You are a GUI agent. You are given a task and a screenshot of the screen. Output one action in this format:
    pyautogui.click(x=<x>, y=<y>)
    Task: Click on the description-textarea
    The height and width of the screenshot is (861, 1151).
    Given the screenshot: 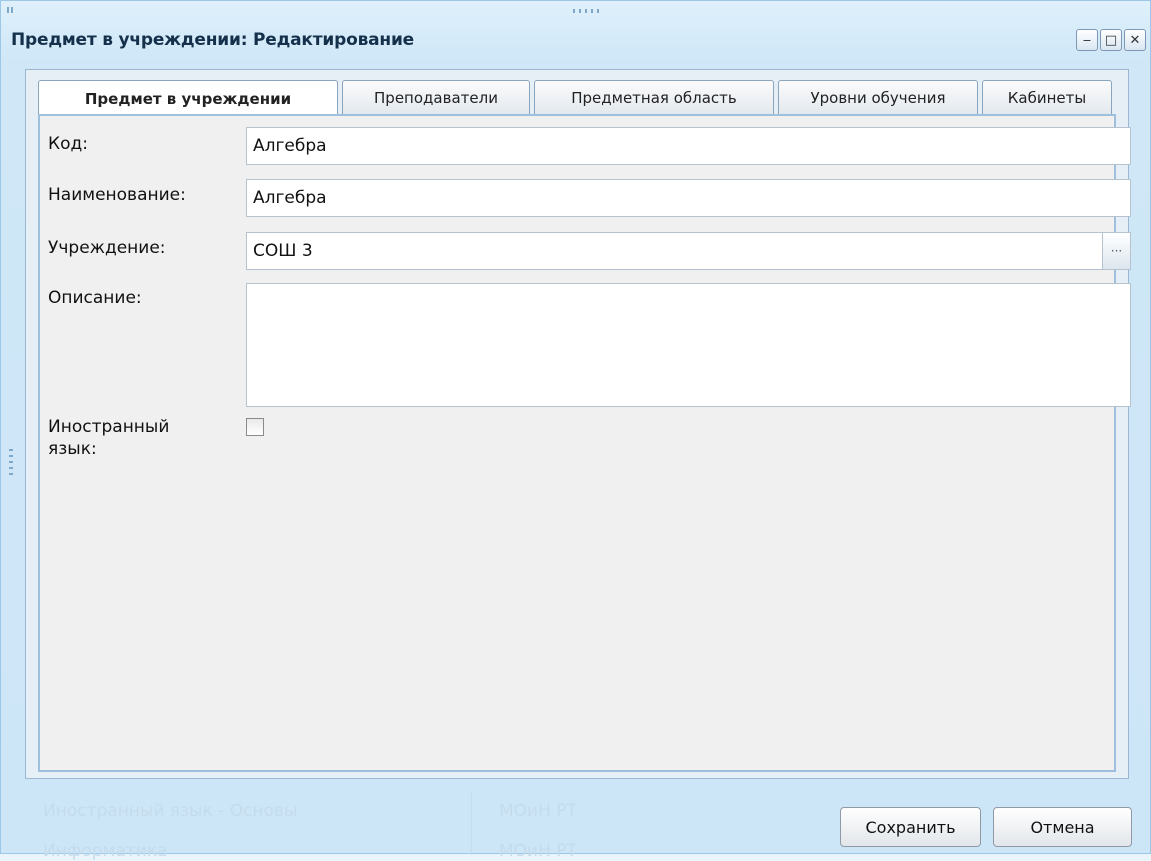 What is the action you would take?
    pyautogui.click(x=688, y=345)
    